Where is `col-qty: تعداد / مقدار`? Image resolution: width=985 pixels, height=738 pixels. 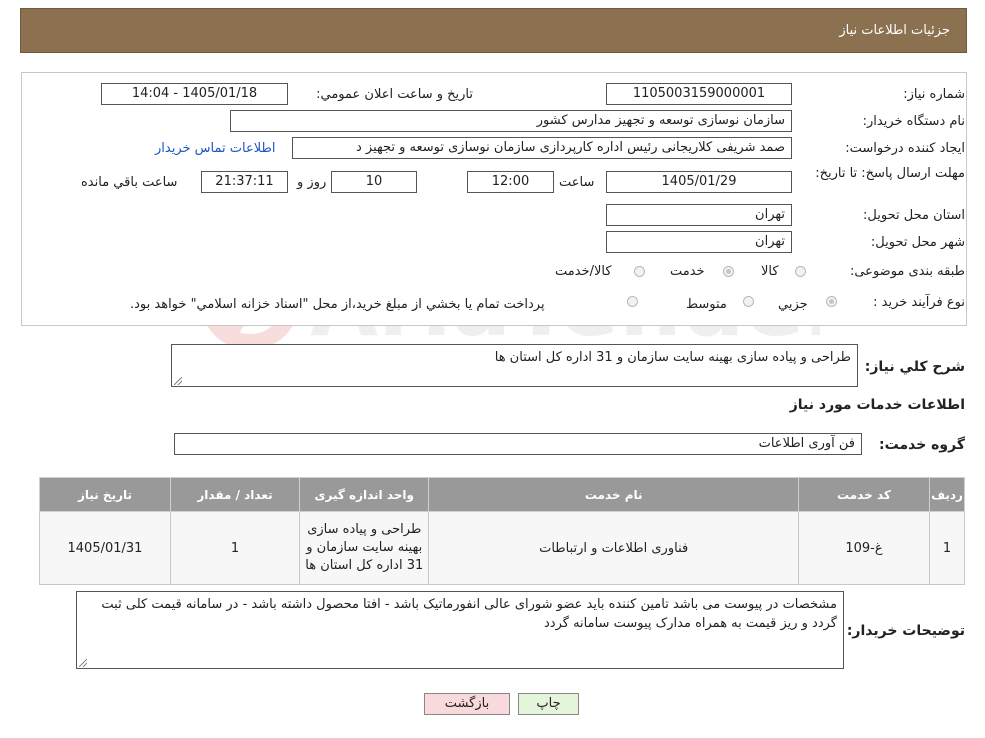 col-qty: تعداد / مقدار is located at coordinates (235, 494).